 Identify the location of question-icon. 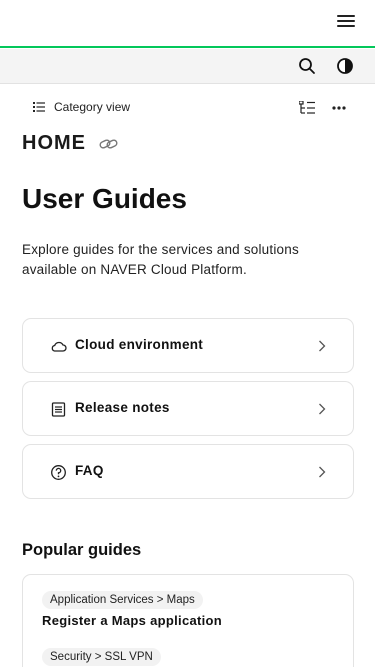
(58, 472).